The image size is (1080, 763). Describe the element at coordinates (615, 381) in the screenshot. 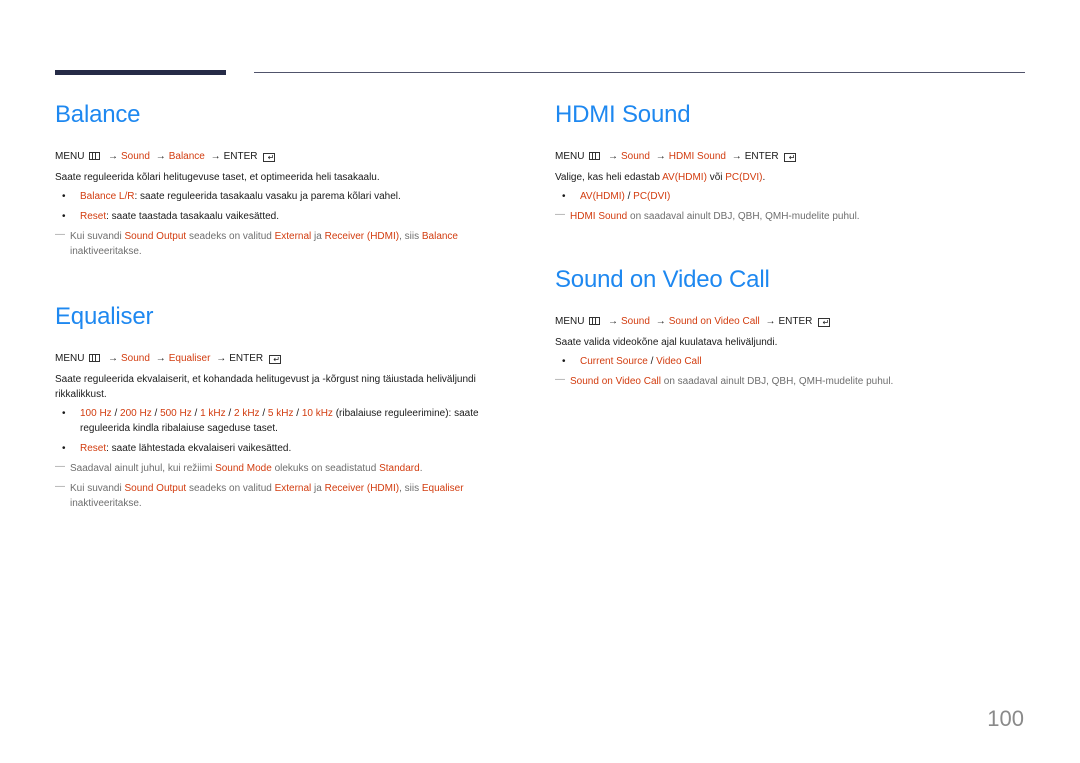

I see `note-term: Sound on Video Call` at that location.